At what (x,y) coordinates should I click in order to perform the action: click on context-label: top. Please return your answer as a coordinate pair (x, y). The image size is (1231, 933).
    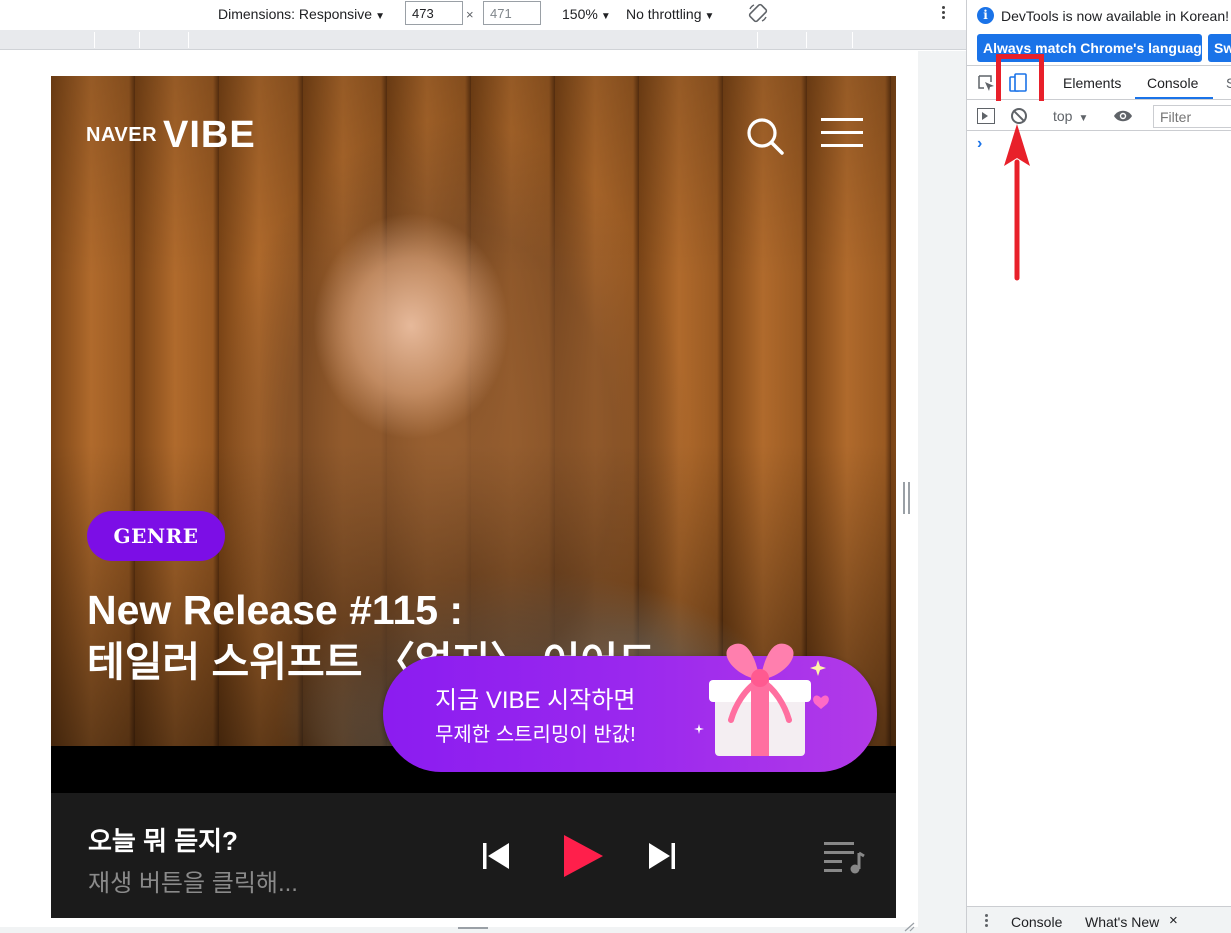
    Looking at the image, I should click on (1063, 116).